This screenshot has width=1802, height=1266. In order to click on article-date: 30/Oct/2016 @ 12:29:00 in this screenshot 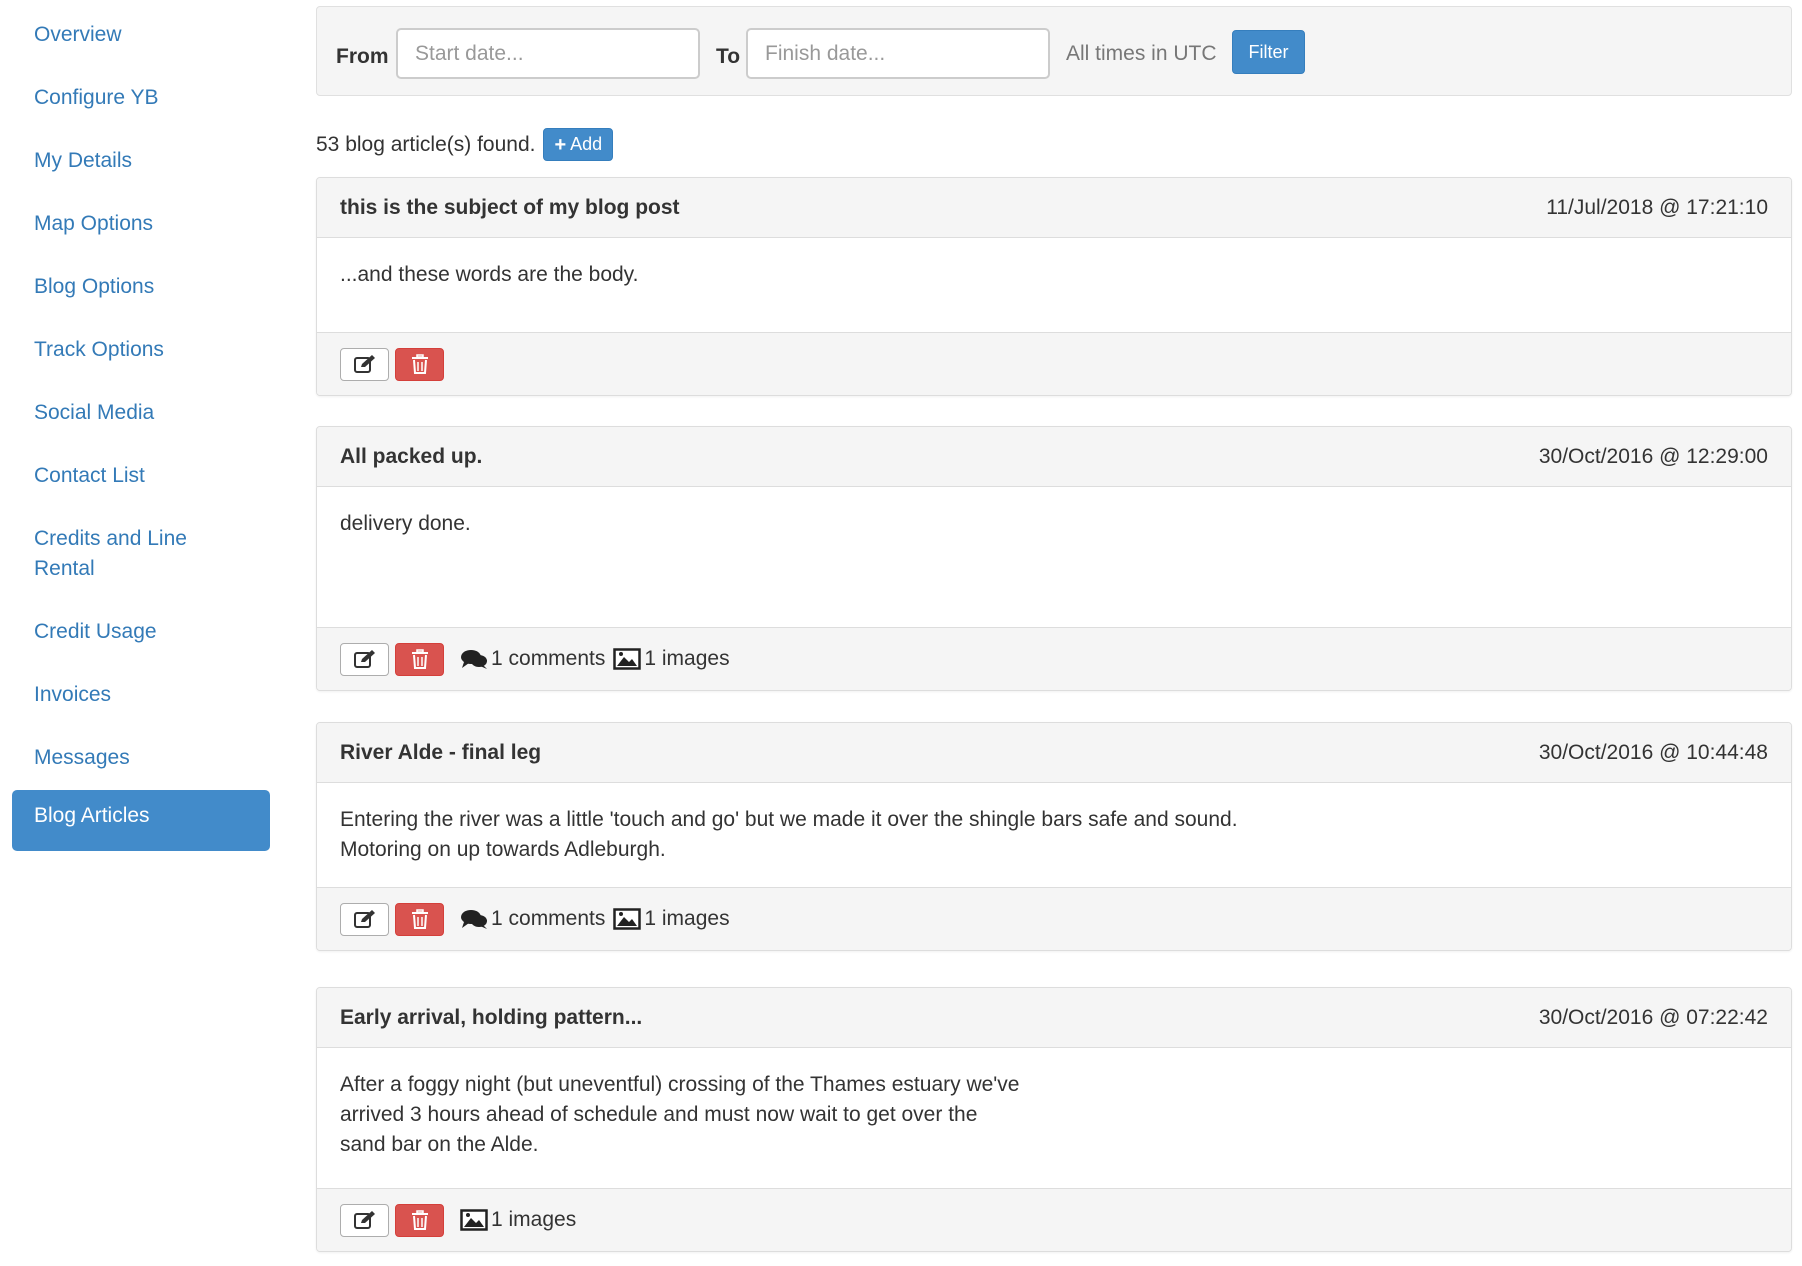, I will do `click(1653, 456)`.